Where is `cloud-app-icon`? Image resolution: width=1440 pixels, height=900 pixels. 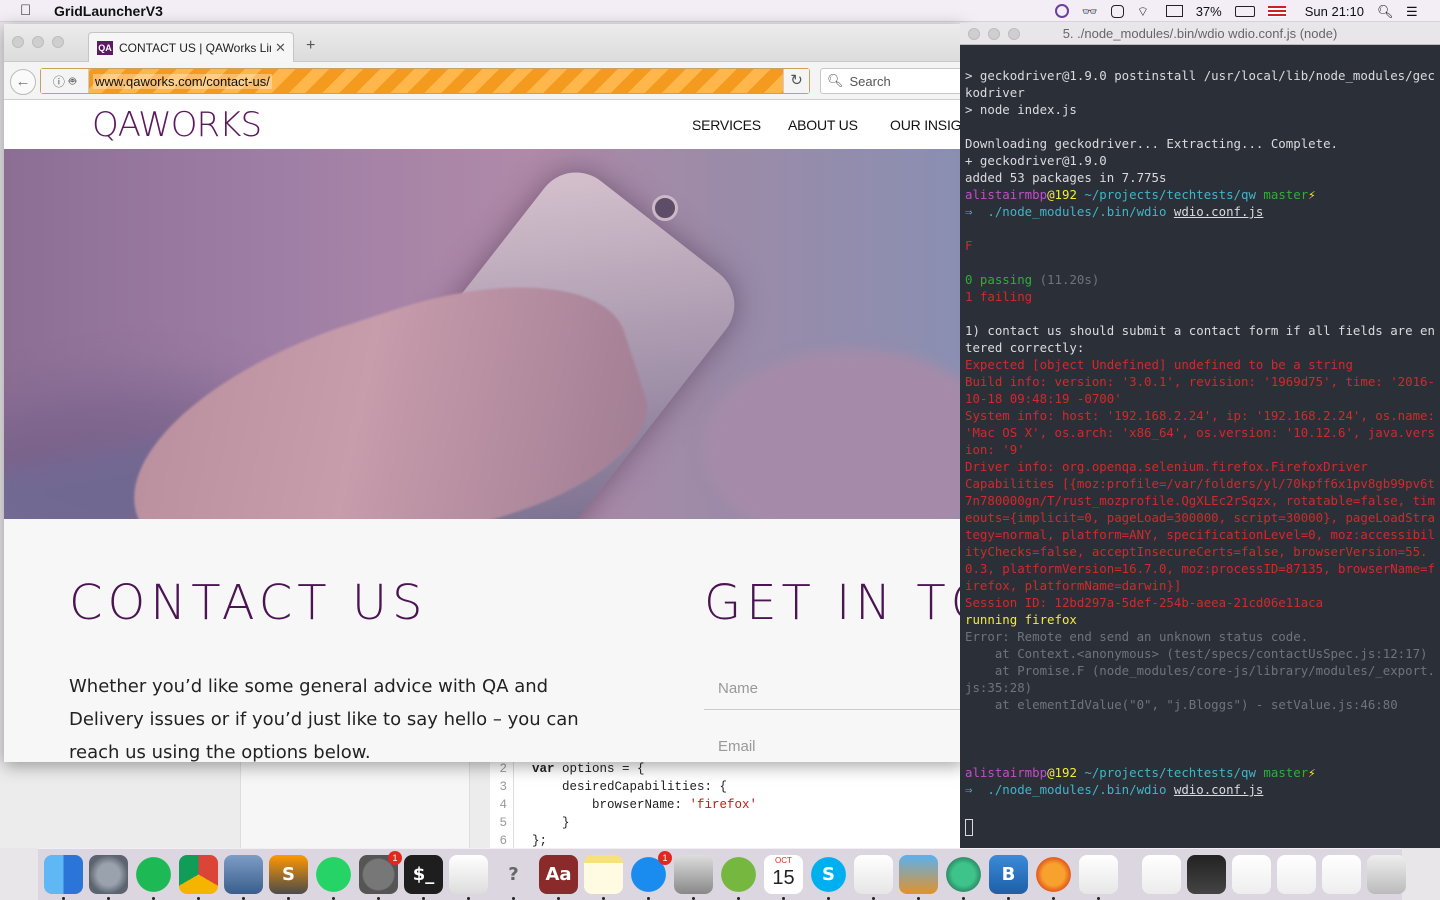
cloud-app-icon is located at coordinates (1061, 11).